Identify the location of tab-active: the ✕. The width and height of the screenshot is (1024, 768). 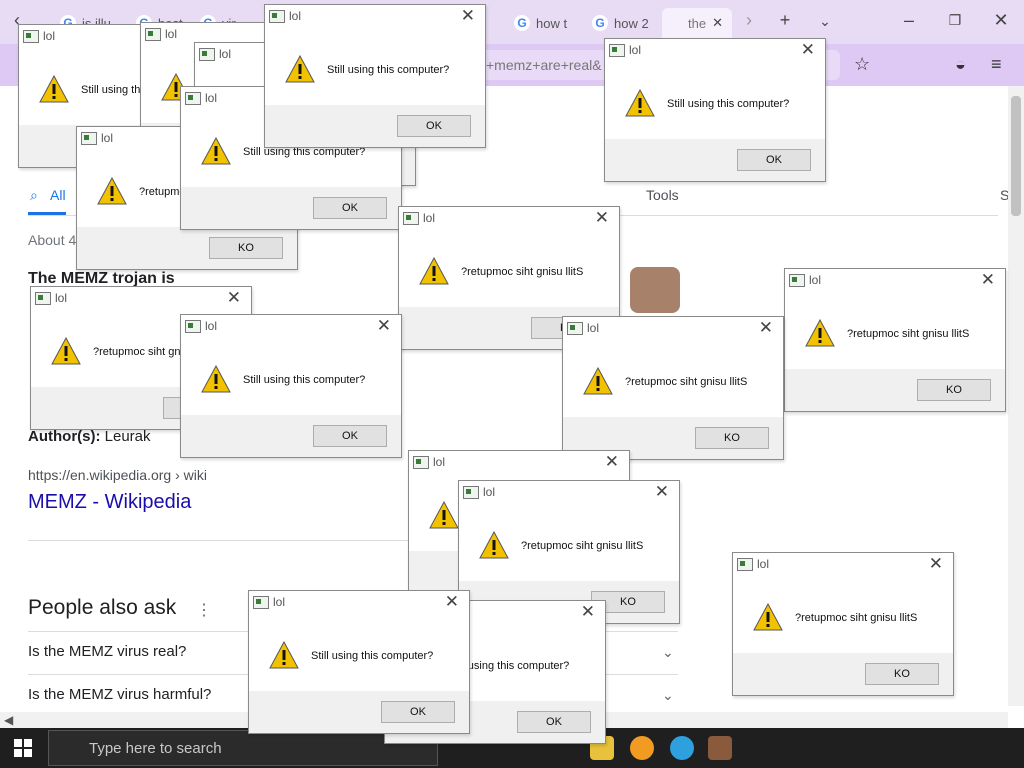
(697, 23).